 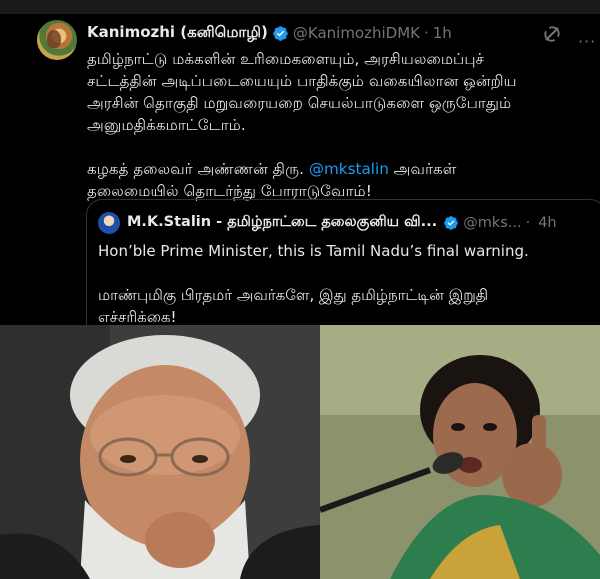 What do you see at coordinates (300, 7) in the screenshot?
I see `top-cropped-bar` at bounding box center [300, 7].